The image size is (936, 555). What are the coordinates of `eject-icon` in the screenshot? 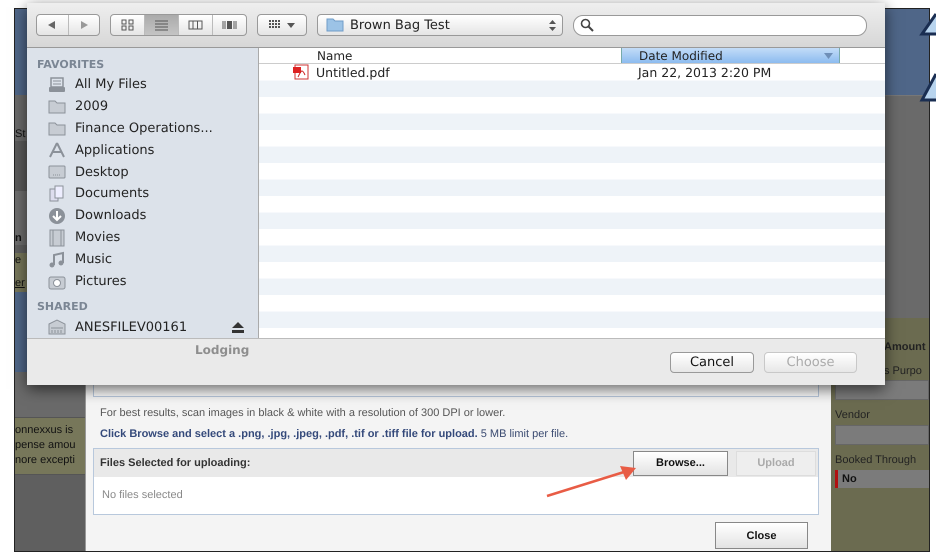 It's located at (238, 327).